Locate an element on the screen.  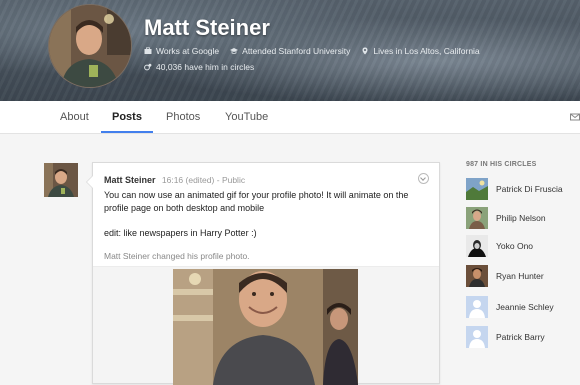
graduation-cap-icon is located at coordinates (234, 51).